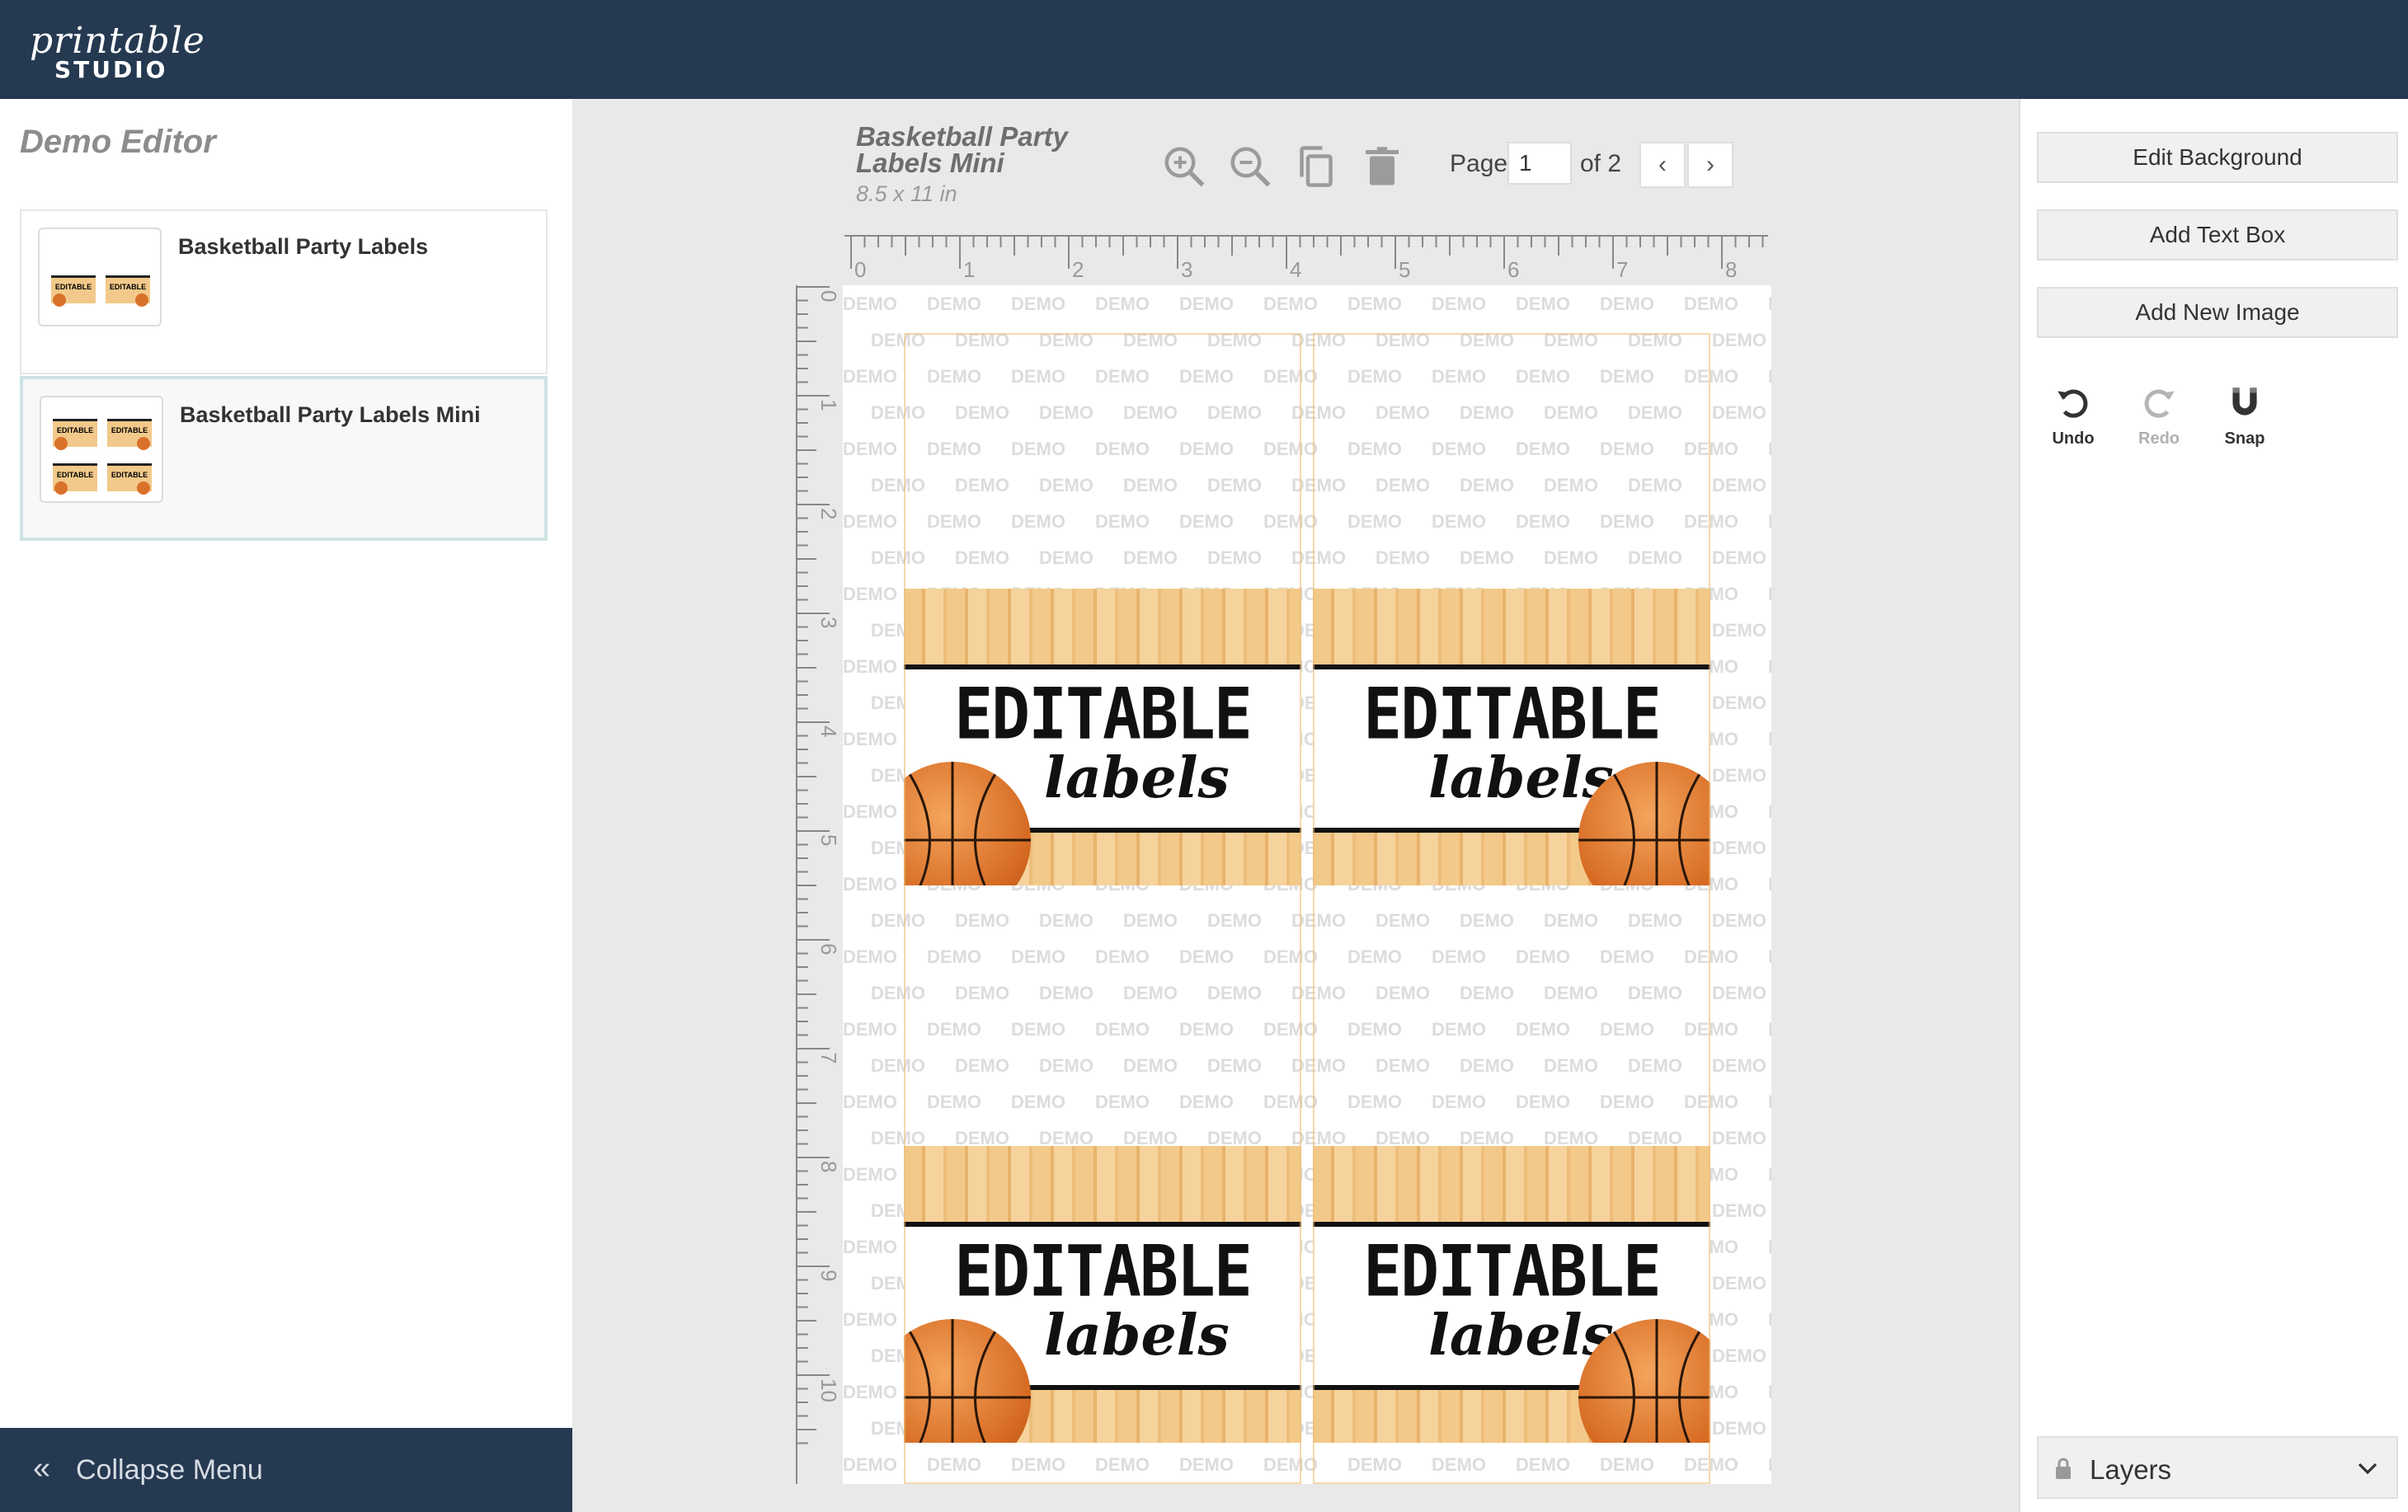 The image size is (2408, 1512). What do you see at coordinates (118, 41) in the screenshot?
I see `logo-script: printable` at bounding box center [118, 41].